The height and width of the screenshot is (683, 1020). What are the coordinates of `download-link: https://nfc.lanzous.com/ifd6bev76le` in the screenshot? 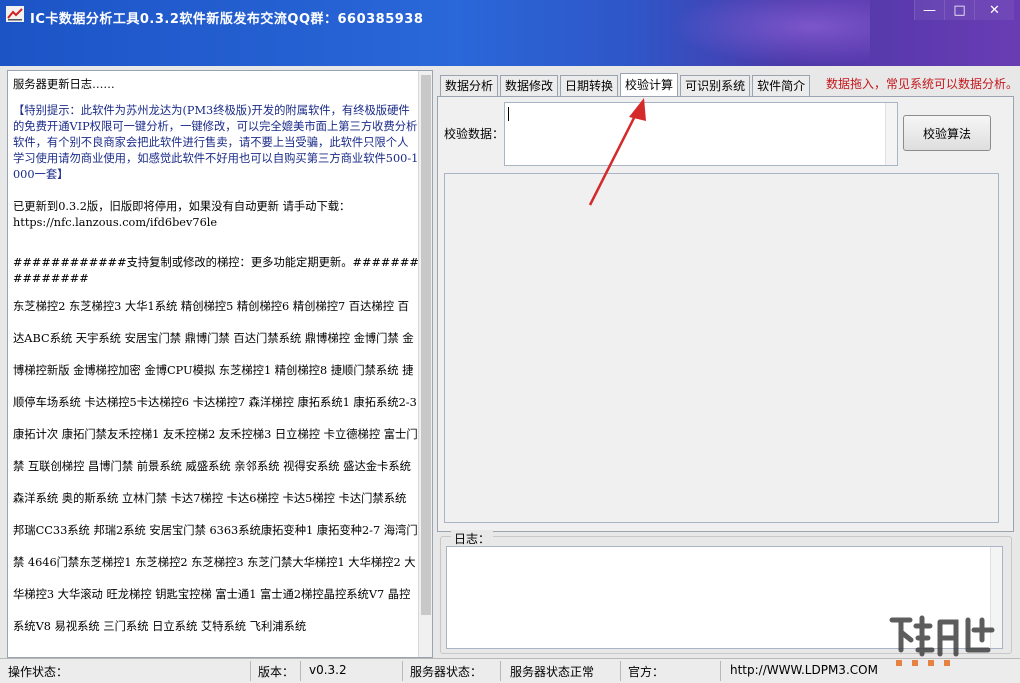 It's located at (115, 222).